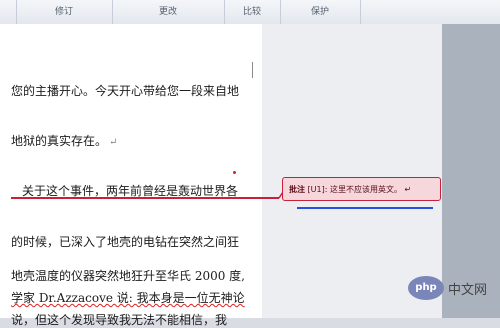  I want to click on ribbon-group-changes: 更改, so click(168, 12).